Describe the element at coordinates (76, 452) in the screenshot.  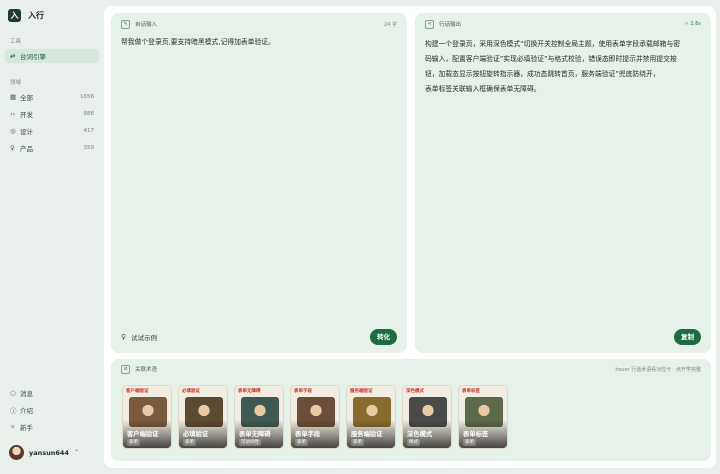
I see `chevron-up-icon: ⌃` at that location.